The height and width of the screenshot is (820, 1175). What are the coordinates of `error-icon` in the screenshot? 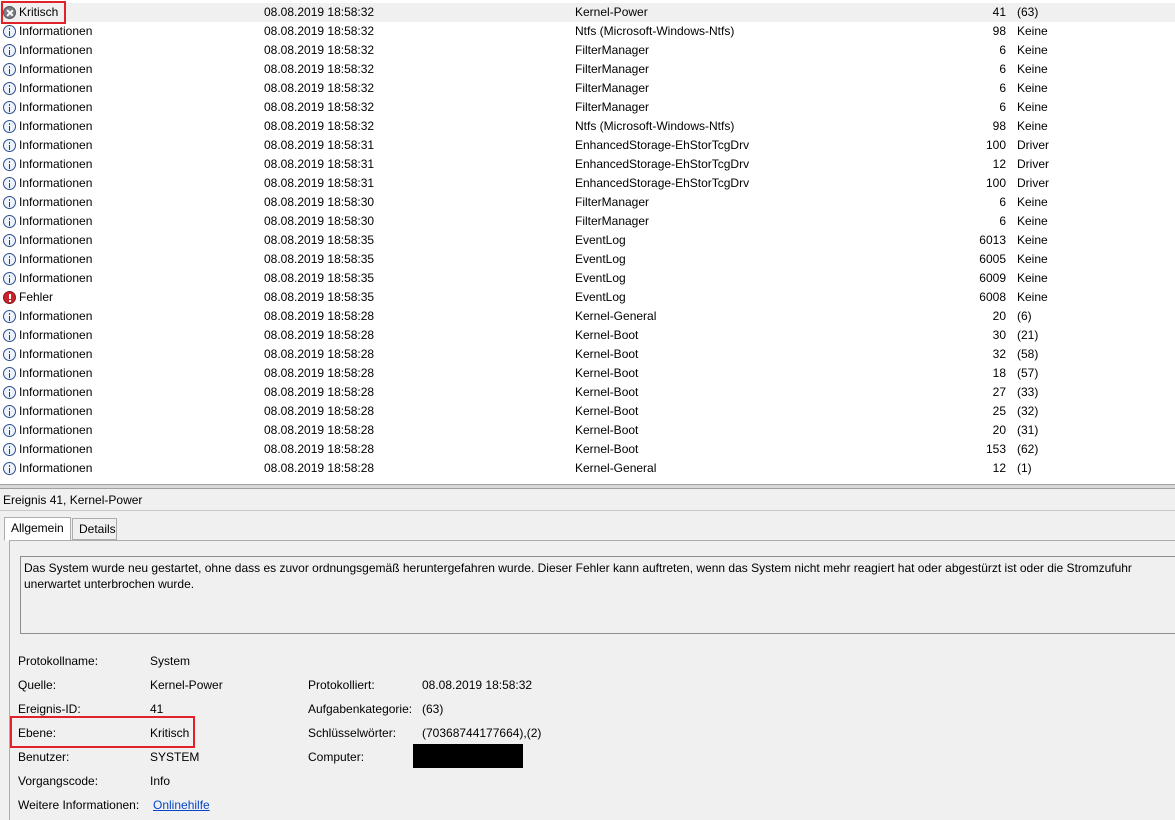 It's located at (9, 297).